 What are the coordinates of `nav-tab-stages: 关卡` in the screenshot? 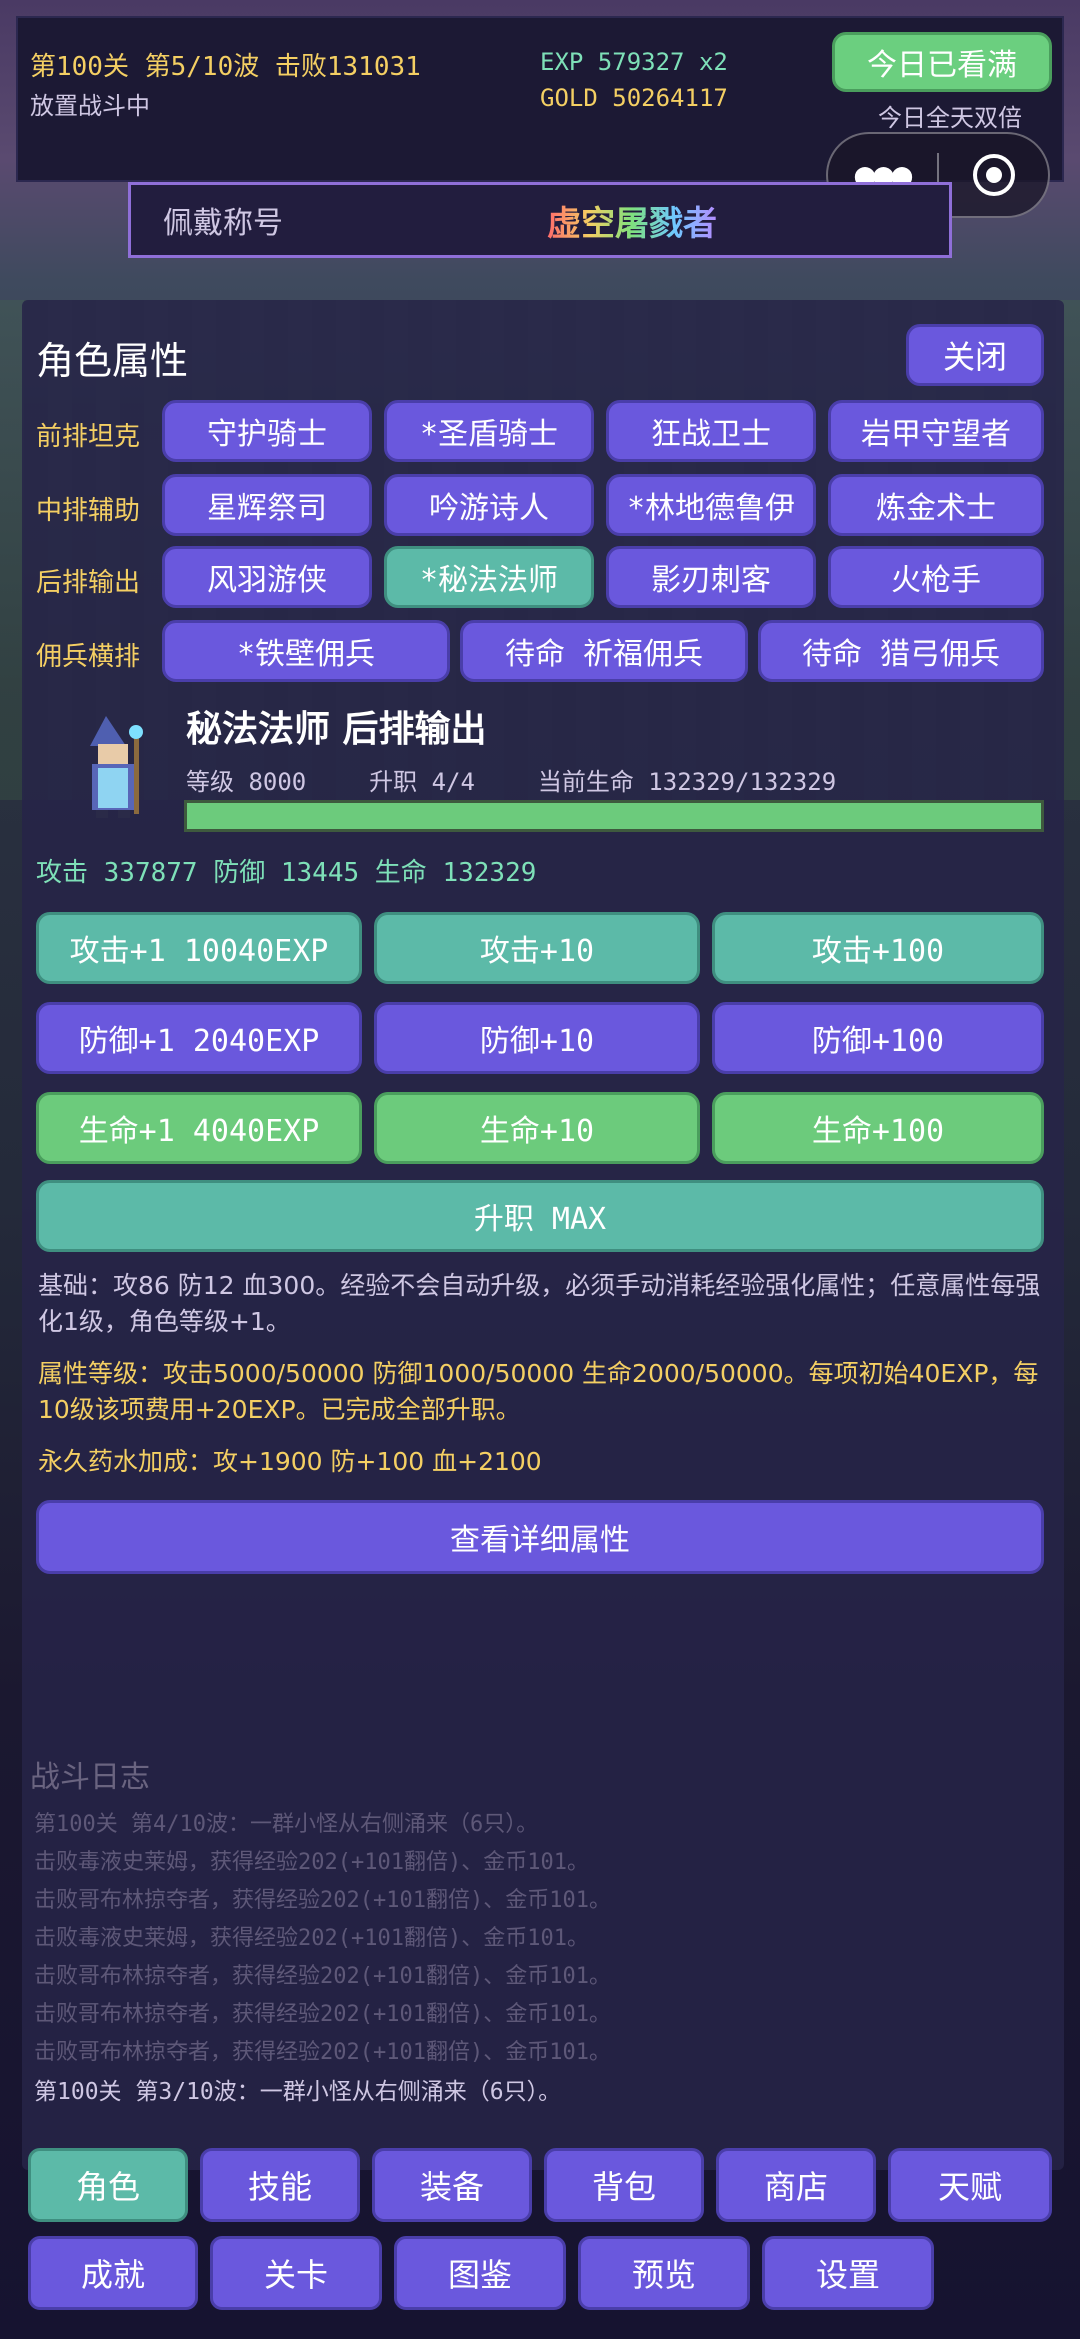 It's located at (296, 2273).